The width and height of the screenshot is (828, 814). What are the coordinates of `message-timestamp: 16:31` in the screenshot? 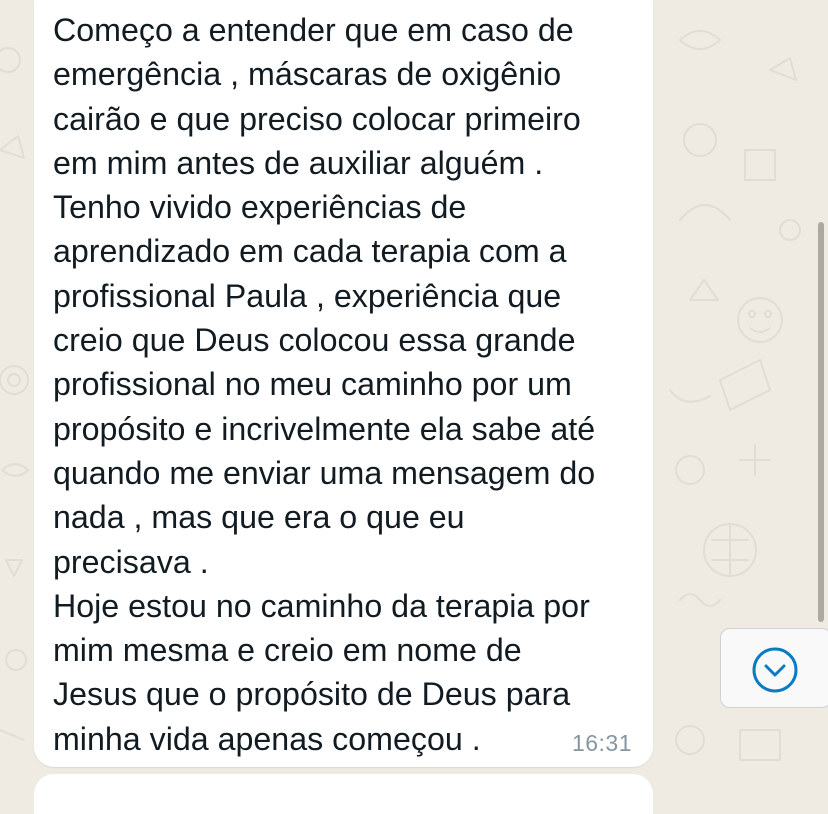 It's located at (601, 743).